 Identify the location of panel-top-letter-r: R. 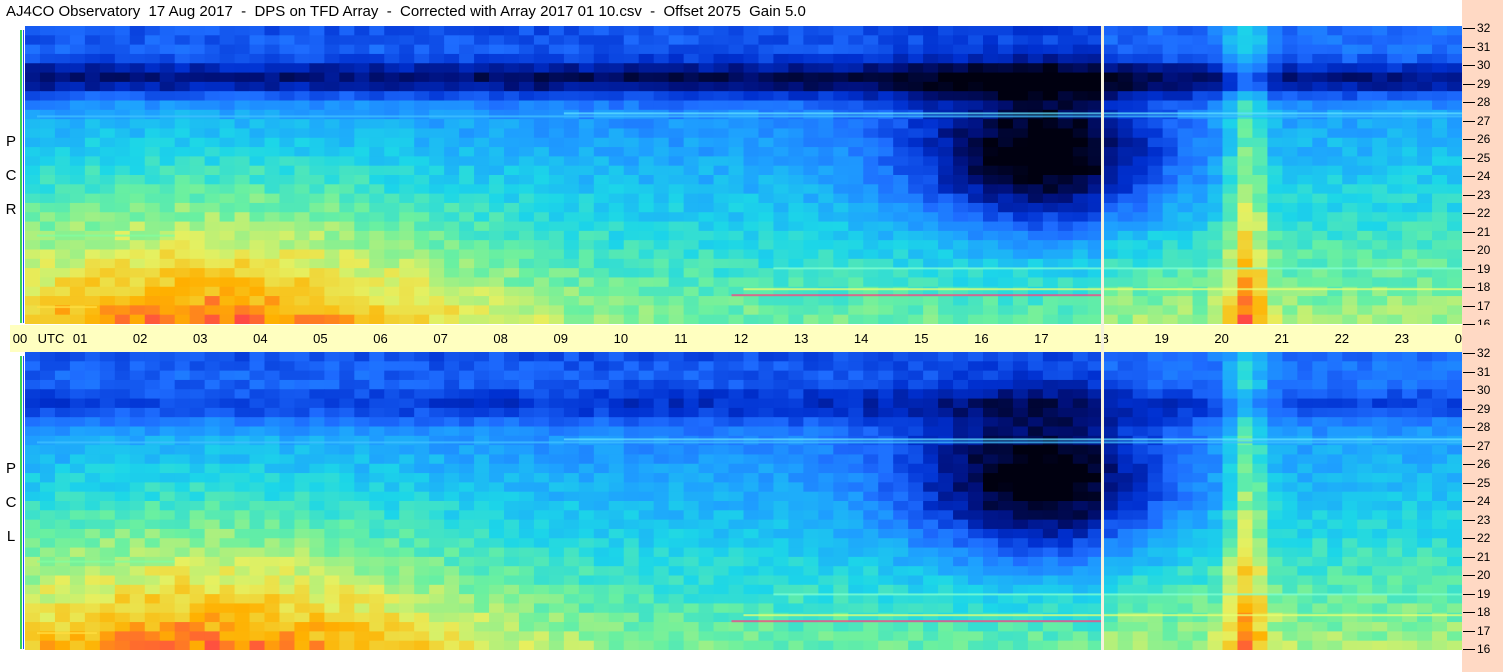
(11, 209).